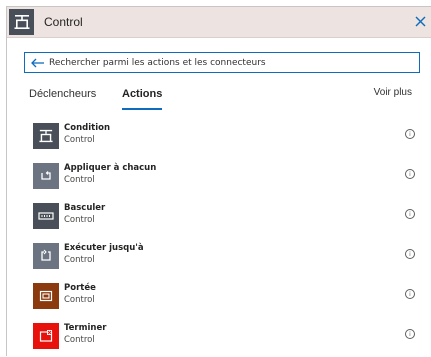  Describe the element at coordinates (219, 338) in the screenshot. I see `list-item-terminate: Terminer Control i` at that location.